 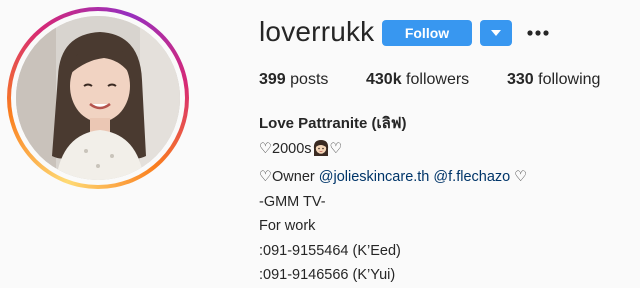 I want to click on full-name: Love Pattranite (เลิฟ), so click(x=333, y=123).